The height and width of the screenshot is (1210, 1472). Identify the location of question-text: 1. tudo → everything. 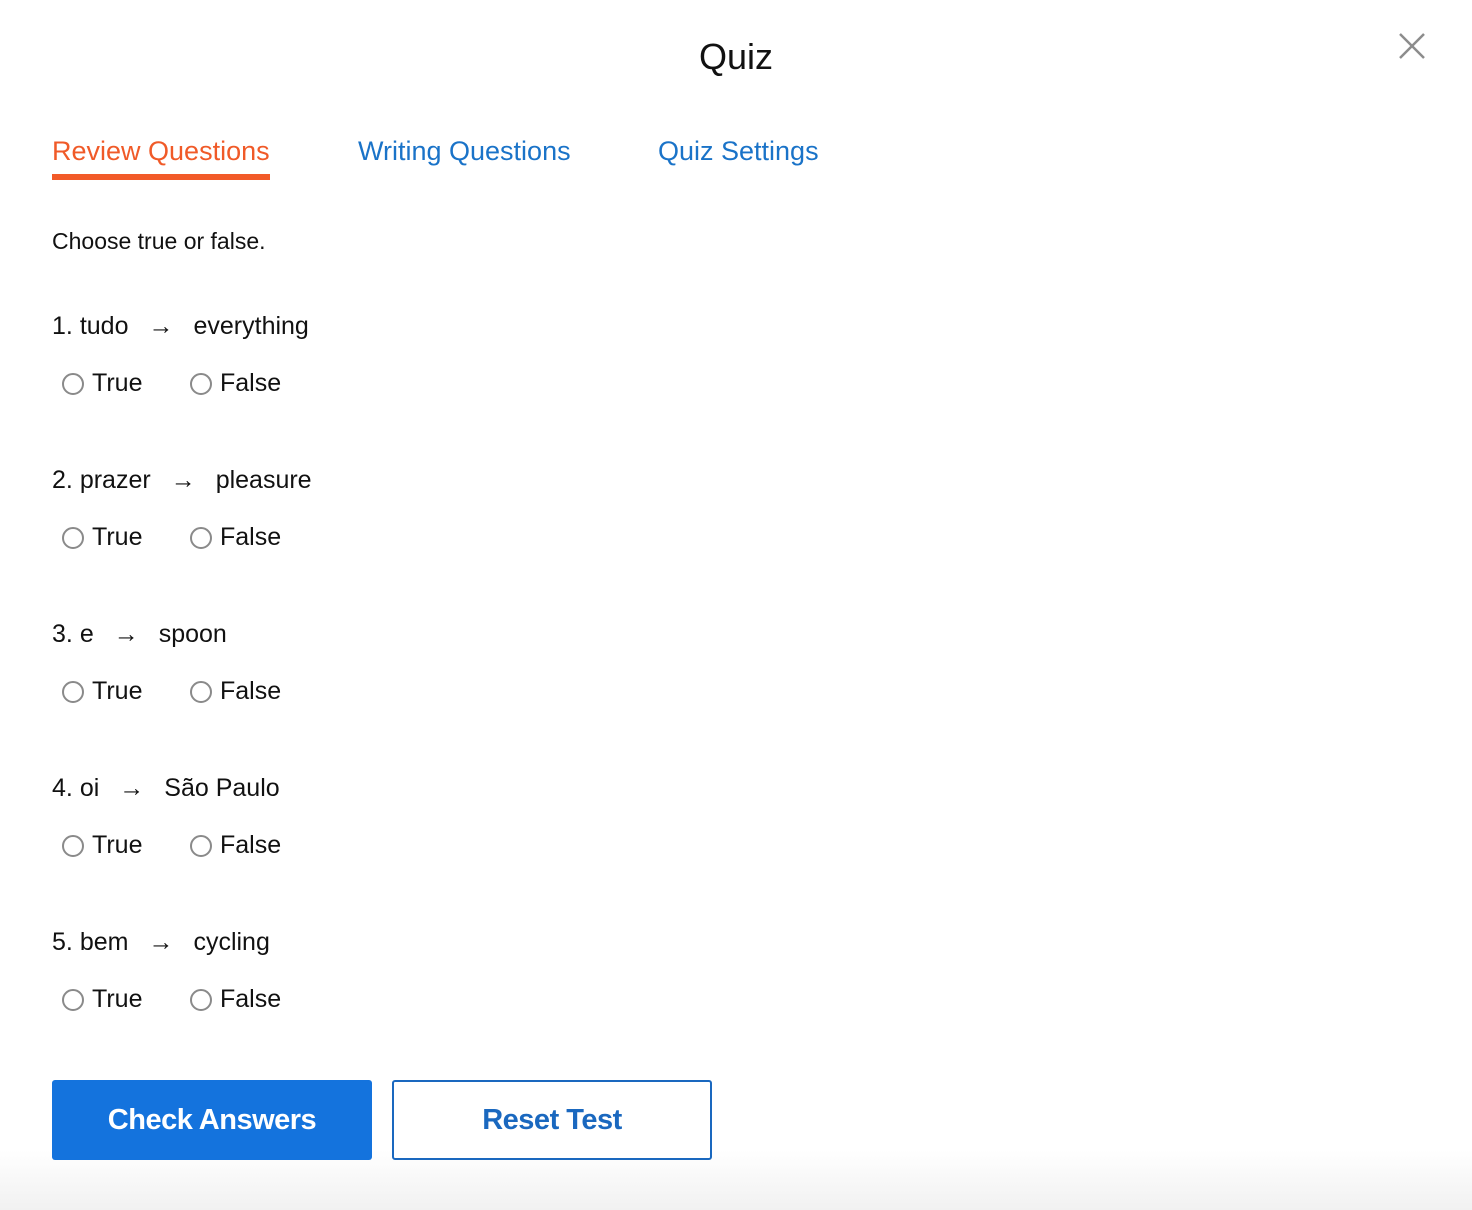
(180, 326).